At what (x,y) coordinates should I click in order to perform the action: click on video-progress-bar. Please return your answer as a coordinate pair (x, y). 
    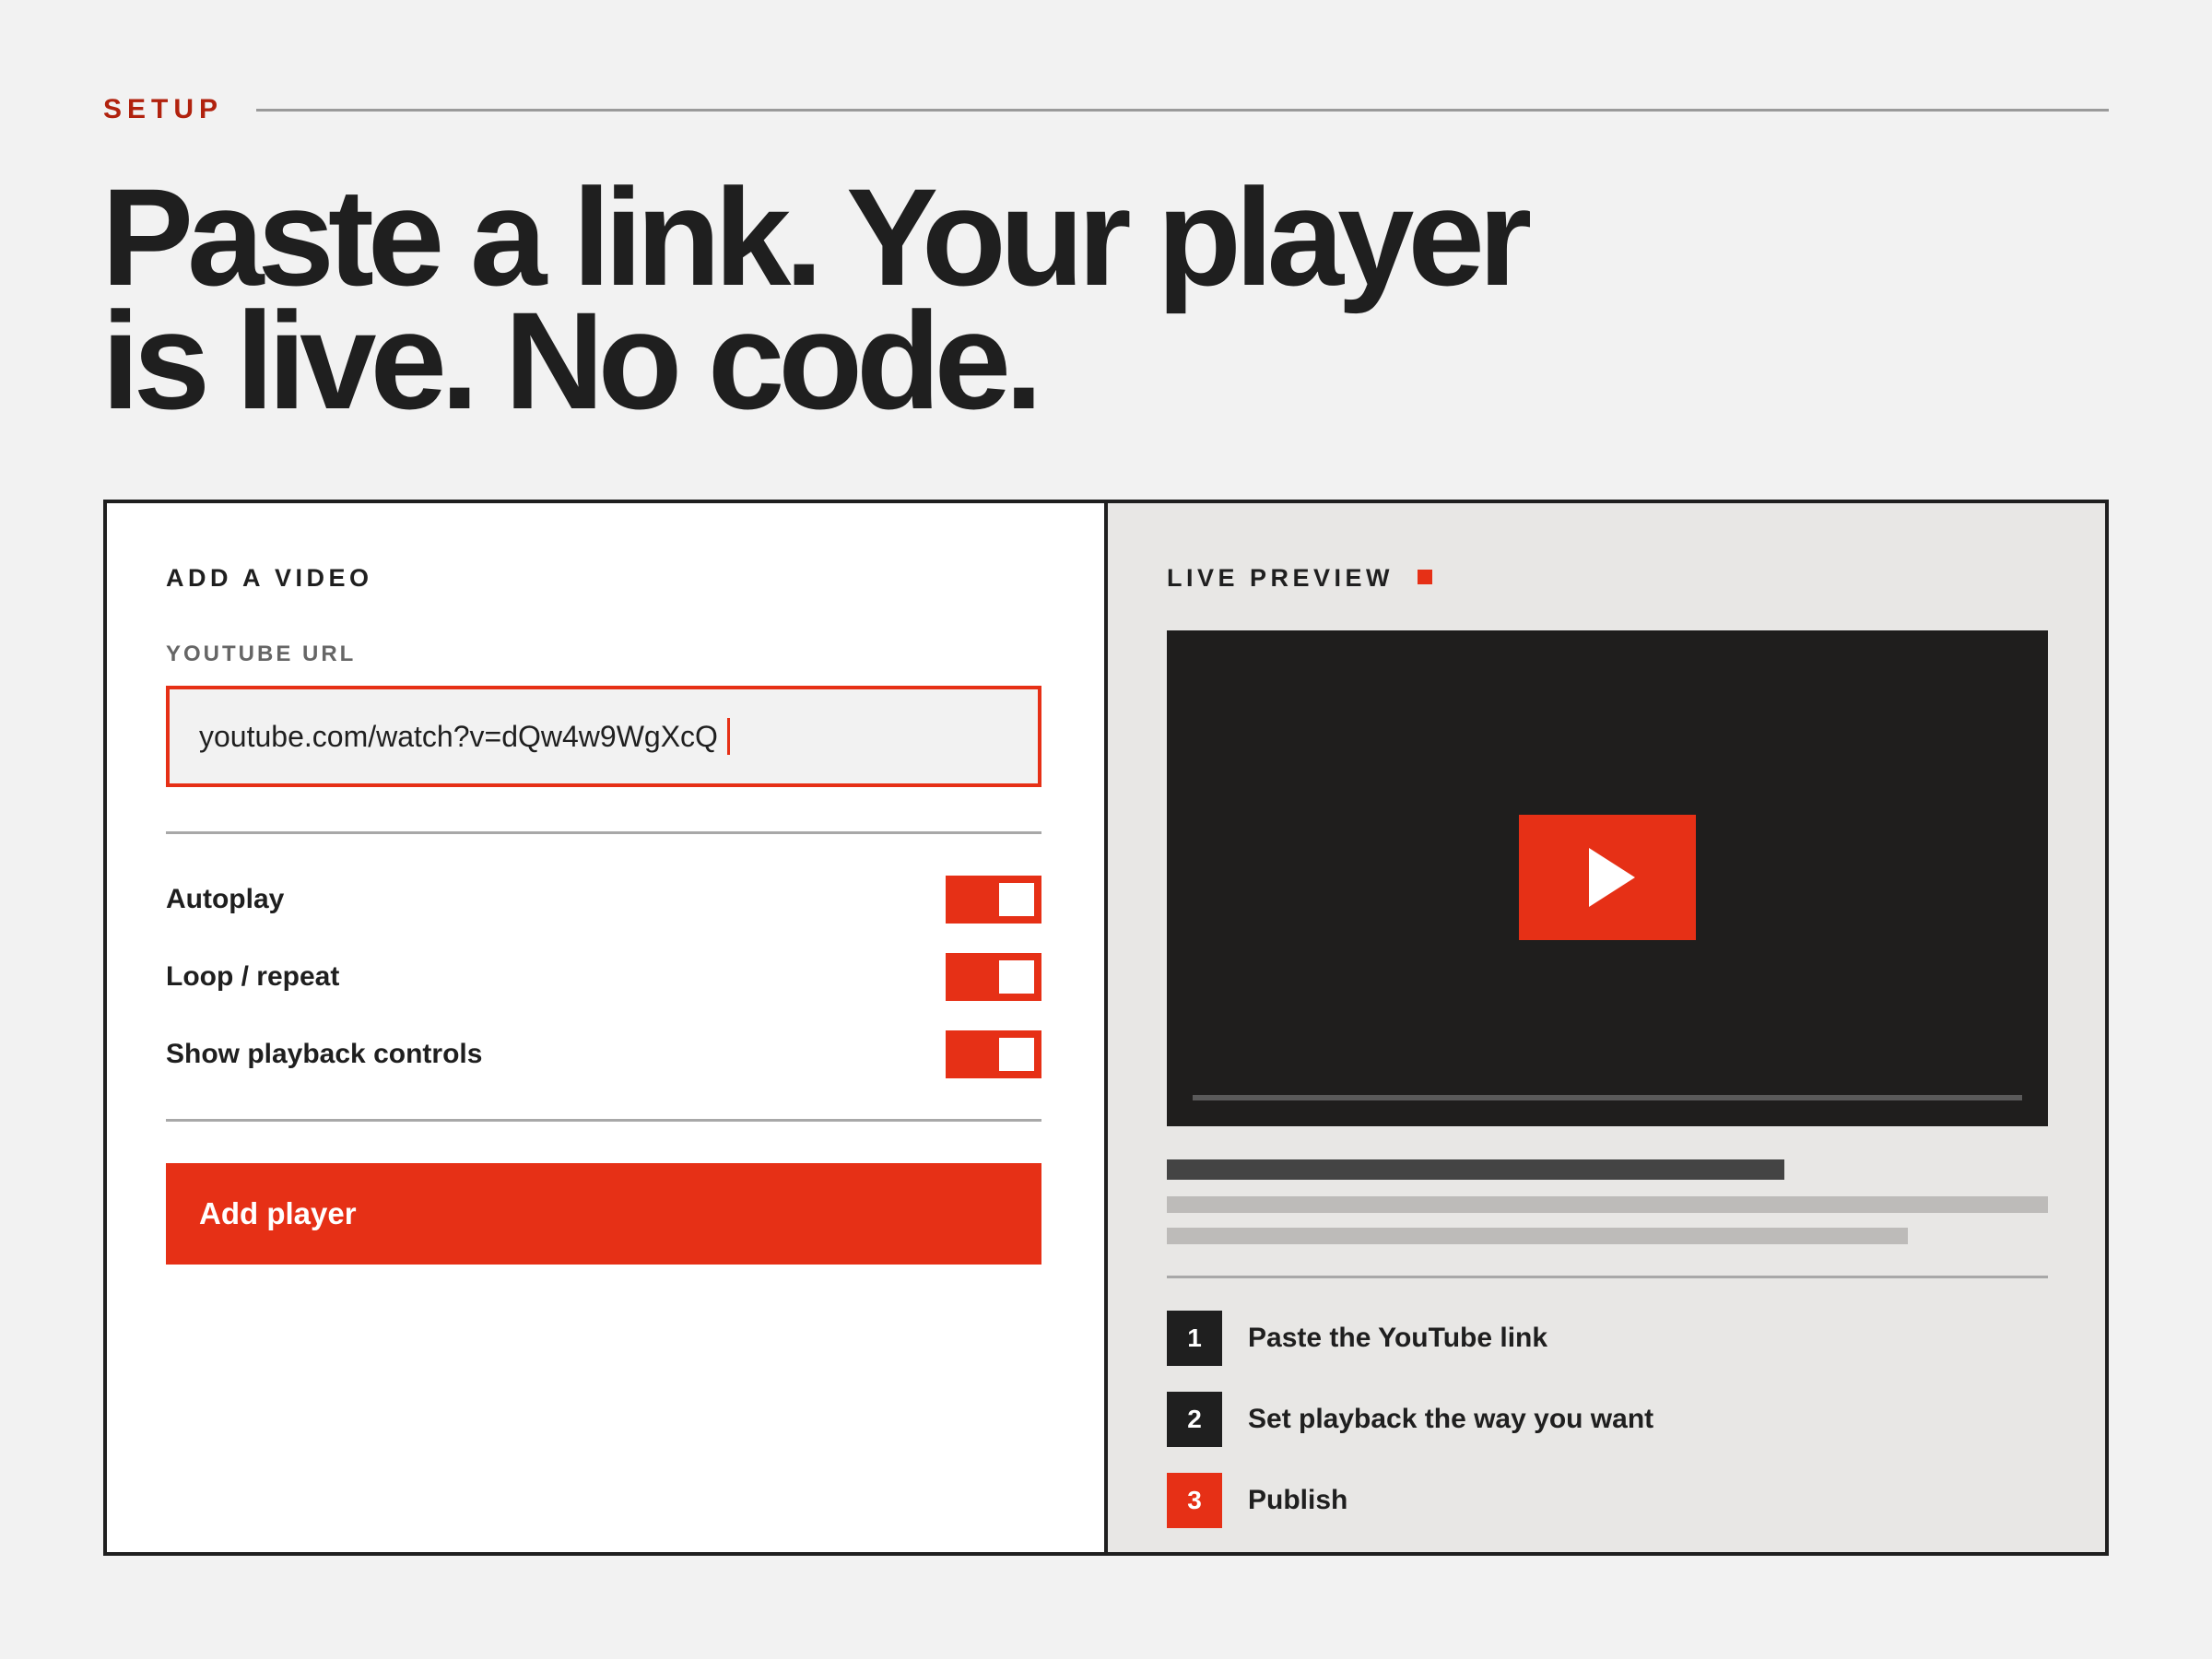
    Looking at the image, I should click on (1607, 1097).